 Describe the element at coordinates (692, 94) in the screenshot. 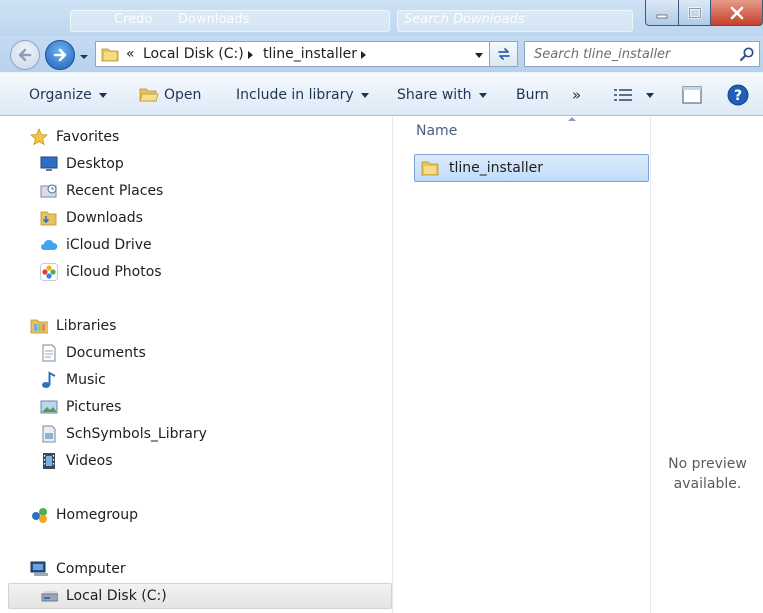

I see `preview-pane-button` at that location.